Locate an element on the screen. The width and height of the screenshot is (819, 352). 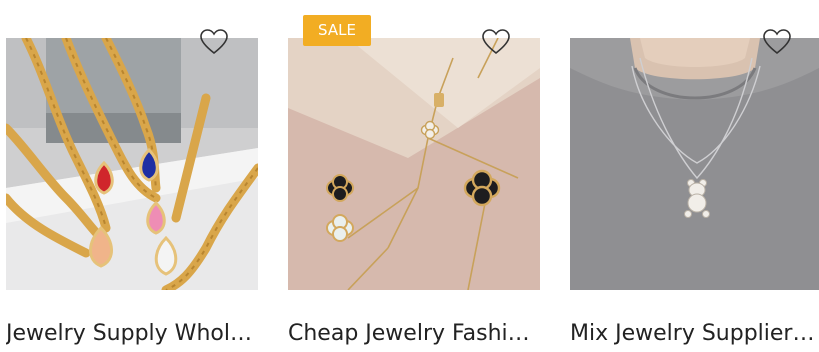
sale-badge: SALE is located at coordinates (337, 30).